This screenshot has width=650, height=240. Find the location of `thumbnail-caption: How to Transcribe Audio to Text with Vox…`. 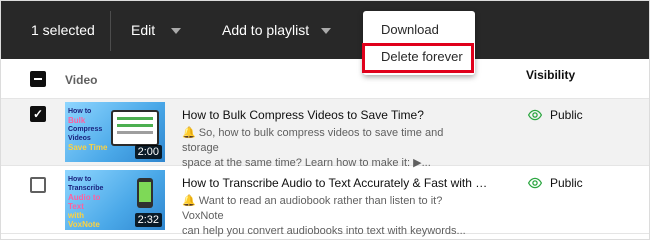

thumbnail-caption: How to Transcribe Audio to Text with Vox… is located at coordinates (86, 202).